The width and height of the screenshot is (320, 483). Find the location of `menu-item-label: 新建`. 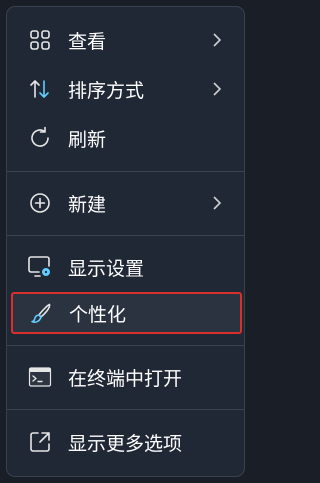

menu-item-label: 新建 is located at coordinates (87, 204).